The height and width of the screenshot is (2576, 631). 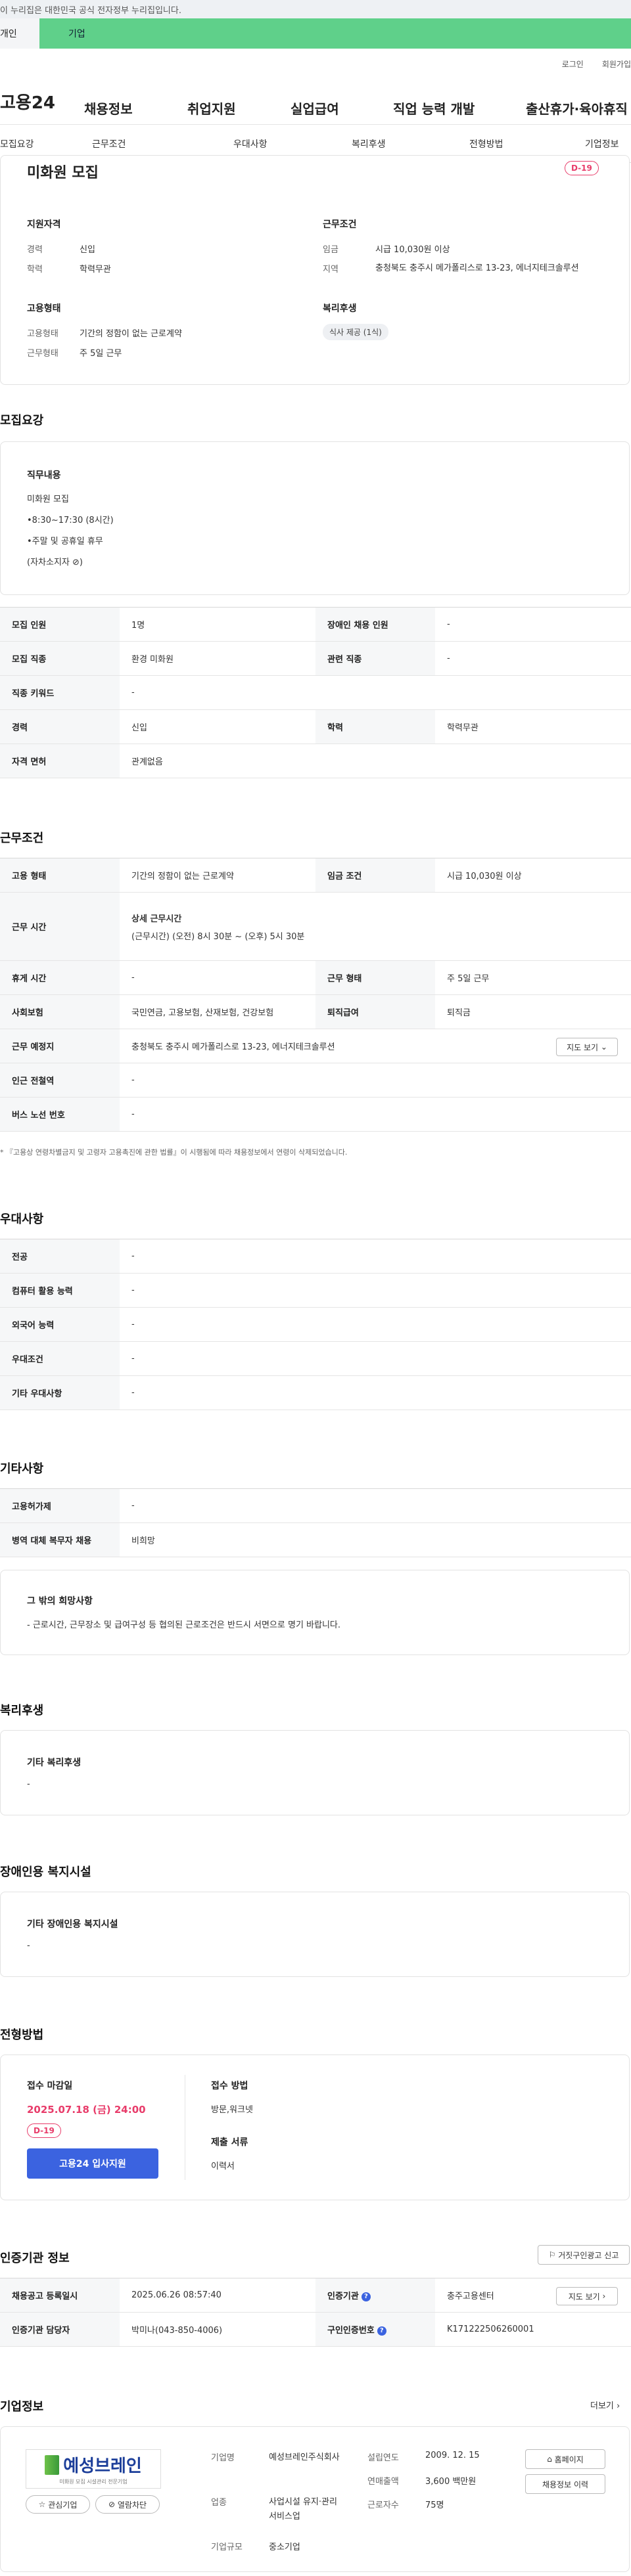 What do you see at coordinates (60, 1505) in the screenshot?
I see `table-header: 고용허가제` at bounding box center [60, 1505].